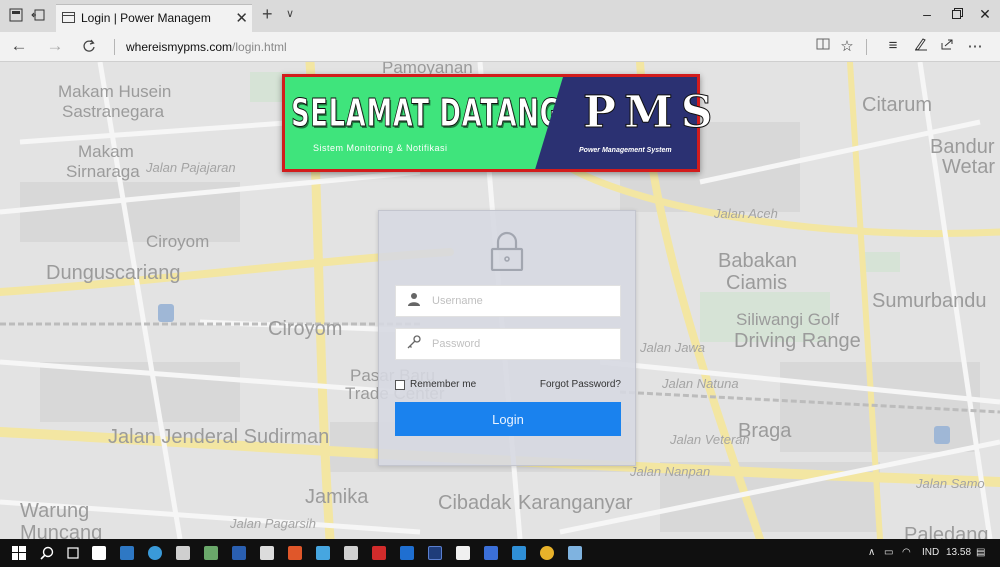 This screenshot has width=1000, height=567. What do you see at coordinates (106, 151) in the screenshot?
I see `map-label: Makam` at bounding box center [106, 151].